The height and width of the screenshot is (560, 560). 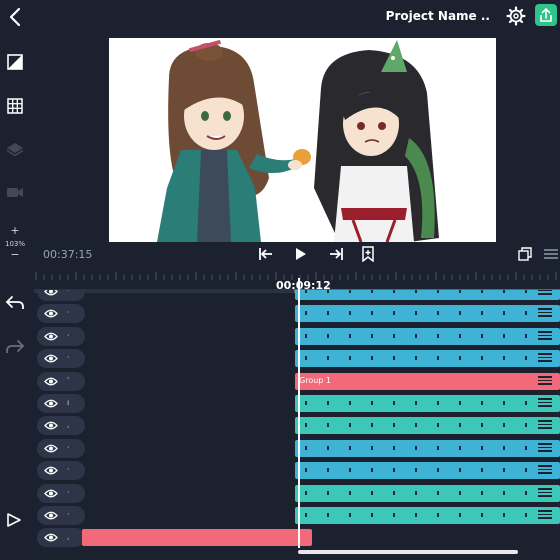 I want to click on frame-tool-button, so click(x=15, y=62).